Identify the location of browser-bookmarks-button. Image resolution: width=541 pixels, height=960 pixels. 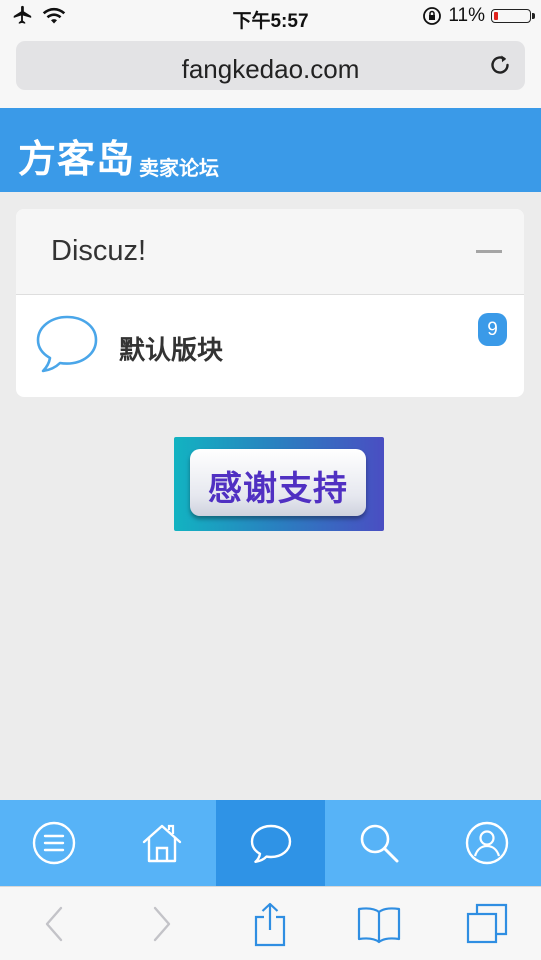
(379, 924).